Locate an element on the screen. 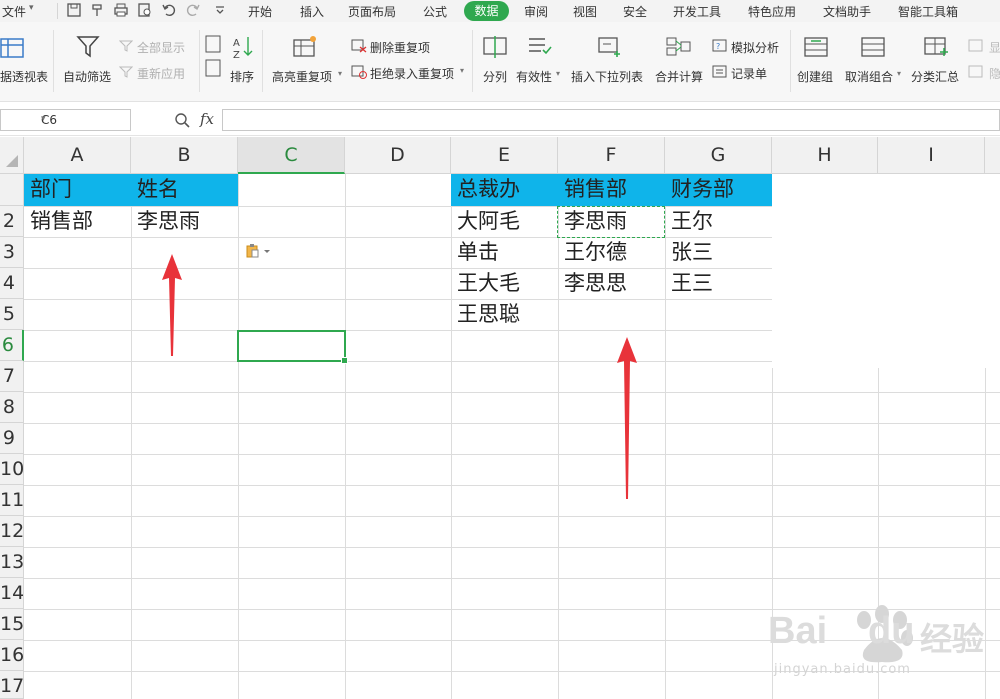 The image size is (1000, 699). pivot-table-icon is located at coordinates (13, 48).